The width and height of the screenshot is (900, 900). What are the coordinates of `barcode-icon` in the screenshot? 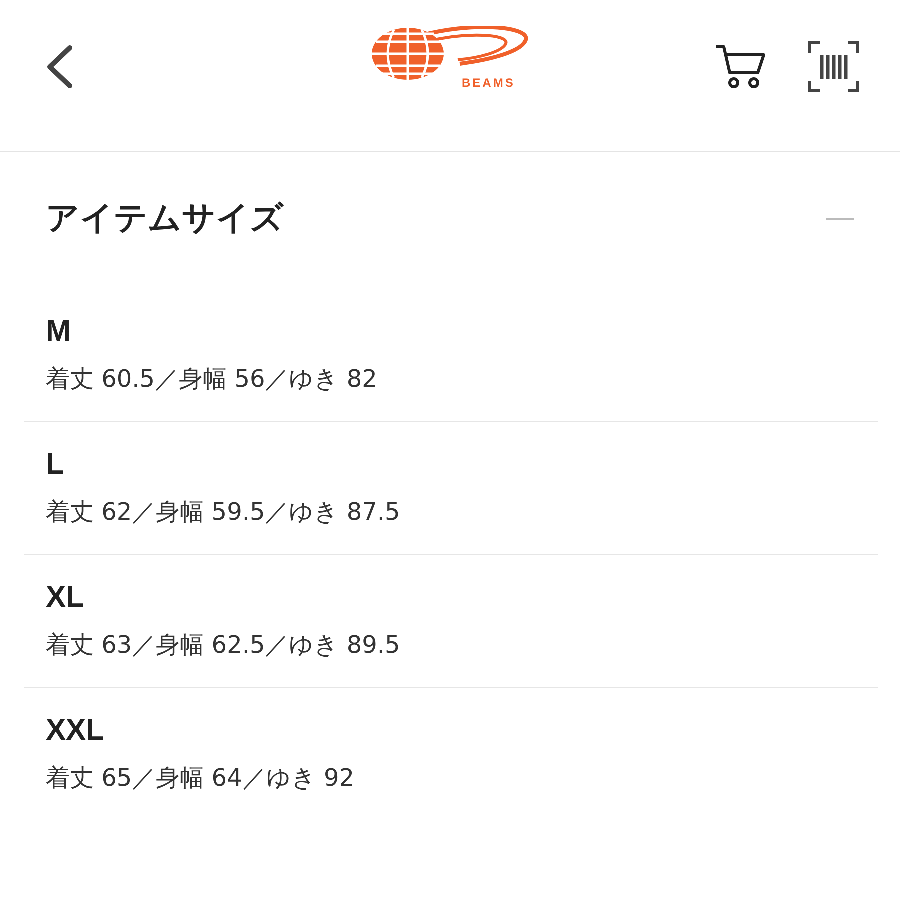 It's located at (834, 66).